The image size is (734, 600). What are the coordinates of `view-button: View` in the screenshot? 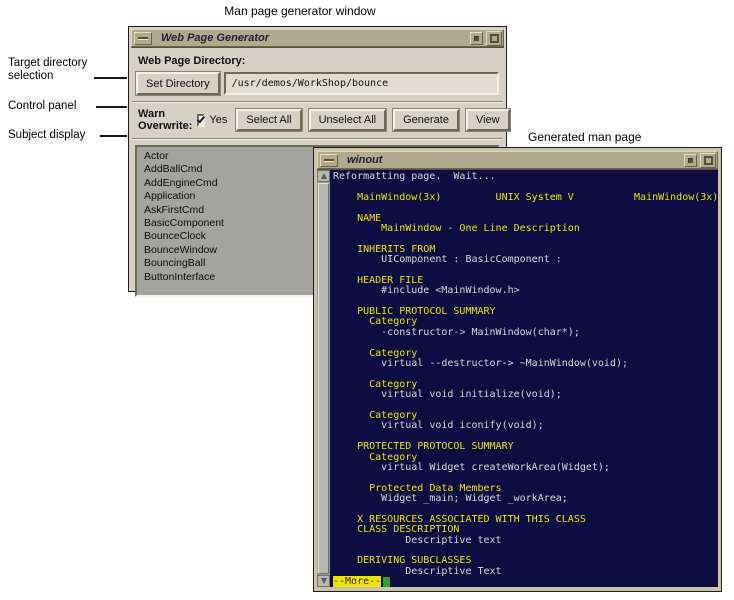 It's located at (487, 120).